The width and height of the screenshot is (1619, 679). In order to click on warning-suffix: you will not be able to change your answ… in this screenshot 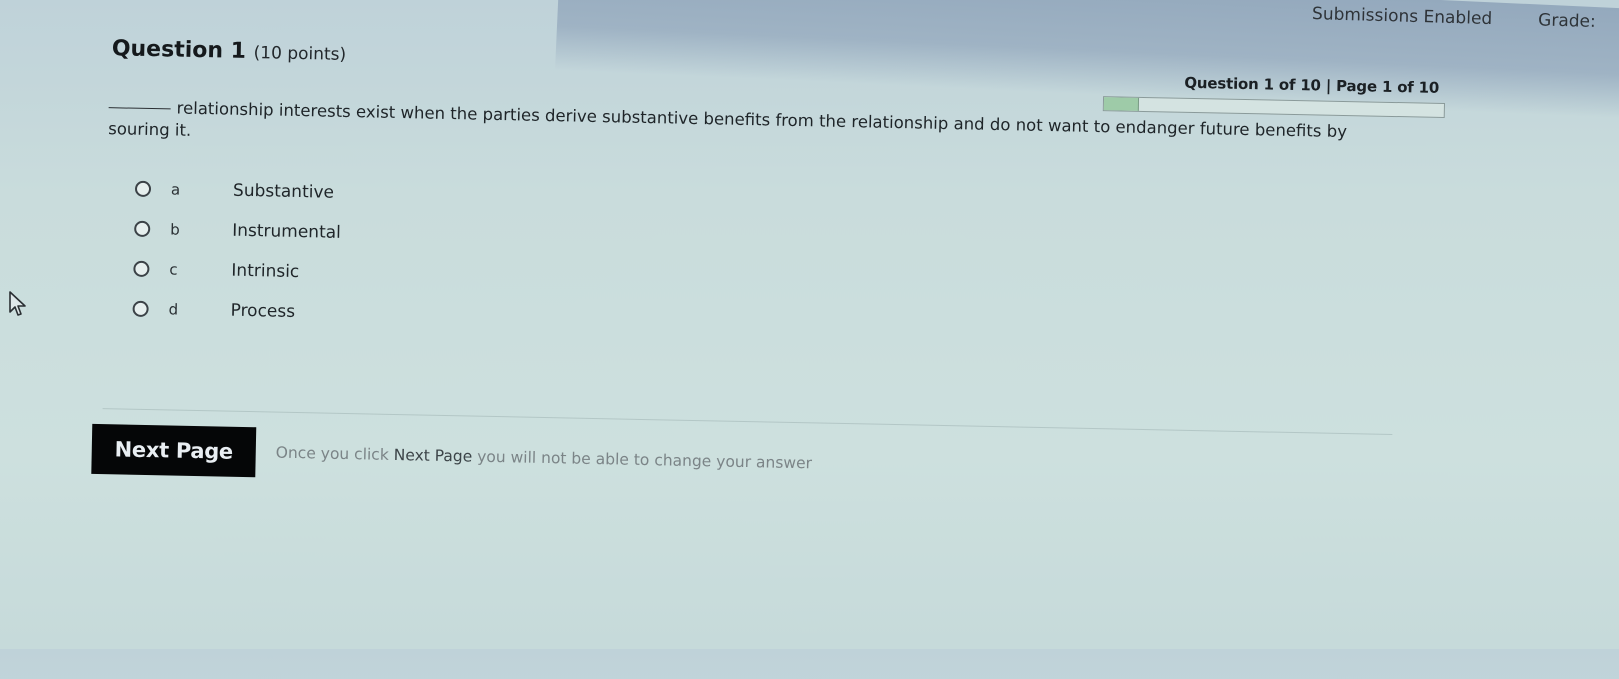, I will do `click(642, 460)`.